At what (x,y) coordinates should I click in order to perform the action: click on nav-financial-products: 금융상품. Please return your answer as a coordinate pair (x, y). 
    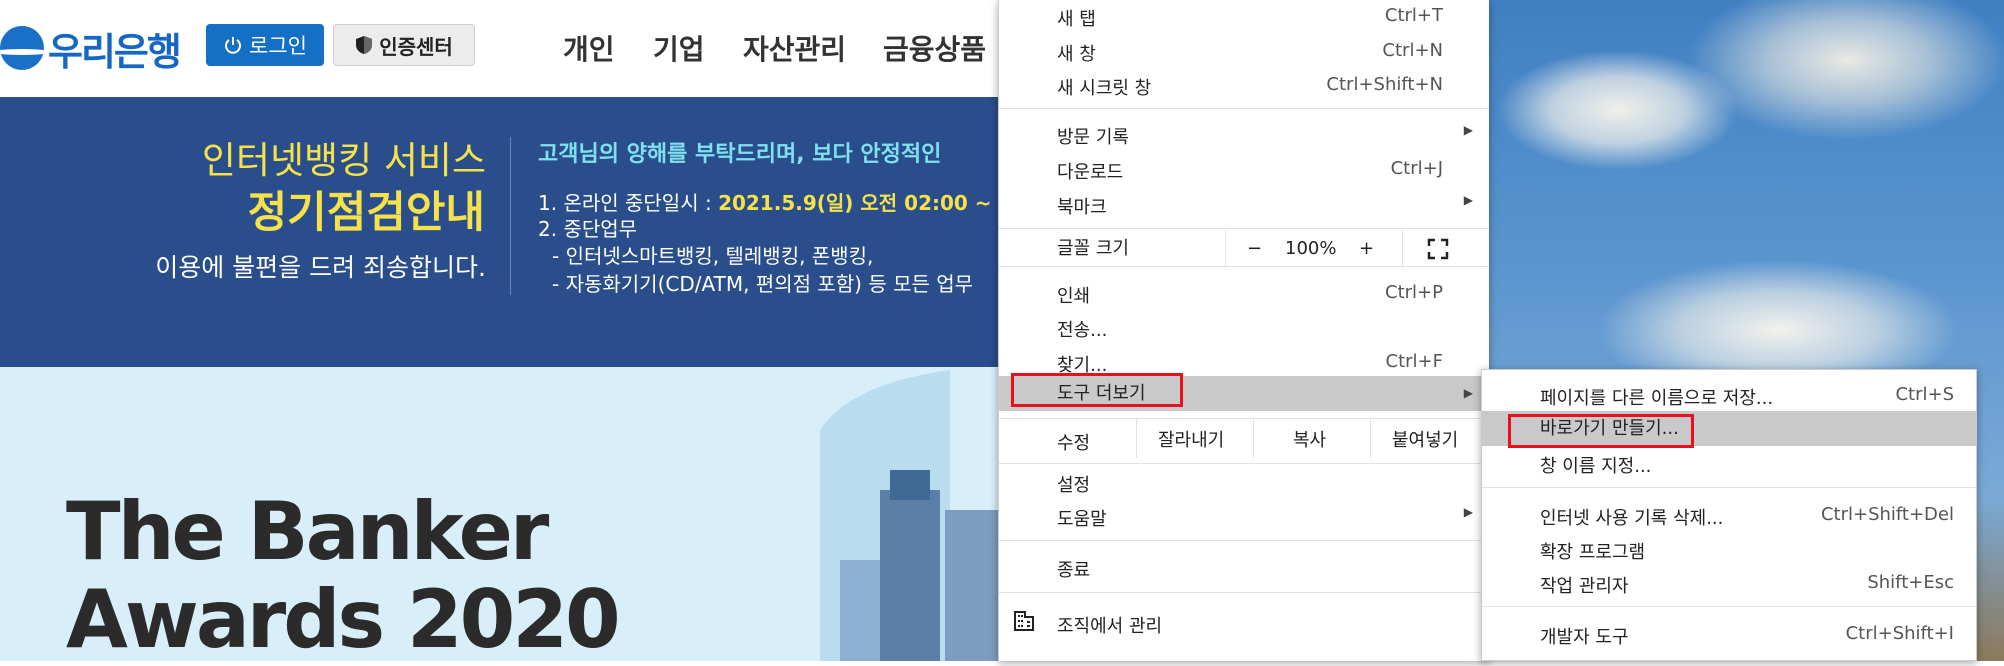
    Looking at the image, I should click on (934, 48).